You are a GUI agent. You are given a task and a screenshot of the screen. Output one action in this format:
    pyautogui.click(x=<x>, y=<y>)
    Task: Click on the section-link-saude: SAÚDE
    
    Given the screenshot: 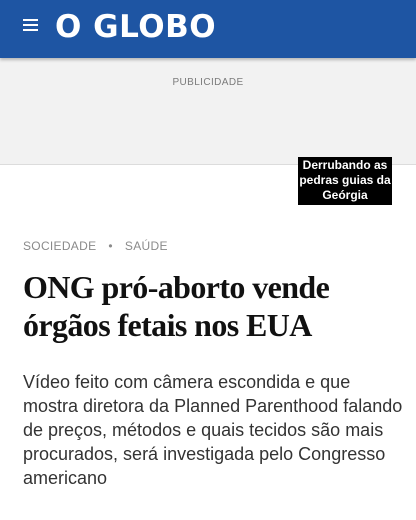 What is the action you would take?
    pyautogui.click(x=146, y=246)
    